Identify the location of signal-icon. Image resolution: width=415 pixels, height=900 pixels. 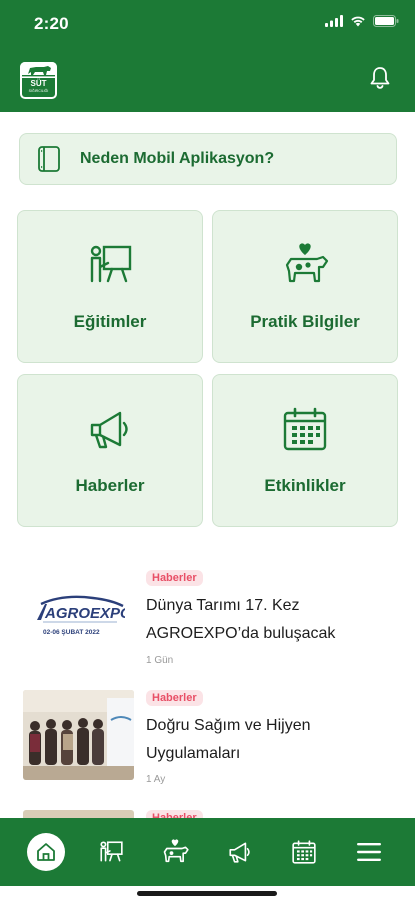
(334, 21).